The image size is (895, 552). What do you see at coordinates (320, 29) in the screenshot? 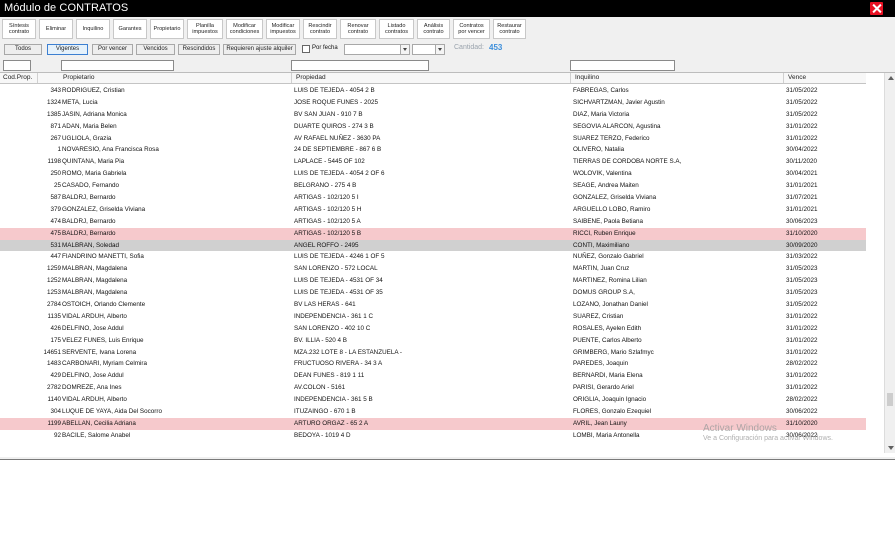
I see `toolbar-button-rescindir-contrato: Rescindir contrato` at bounding box center [320, 29].